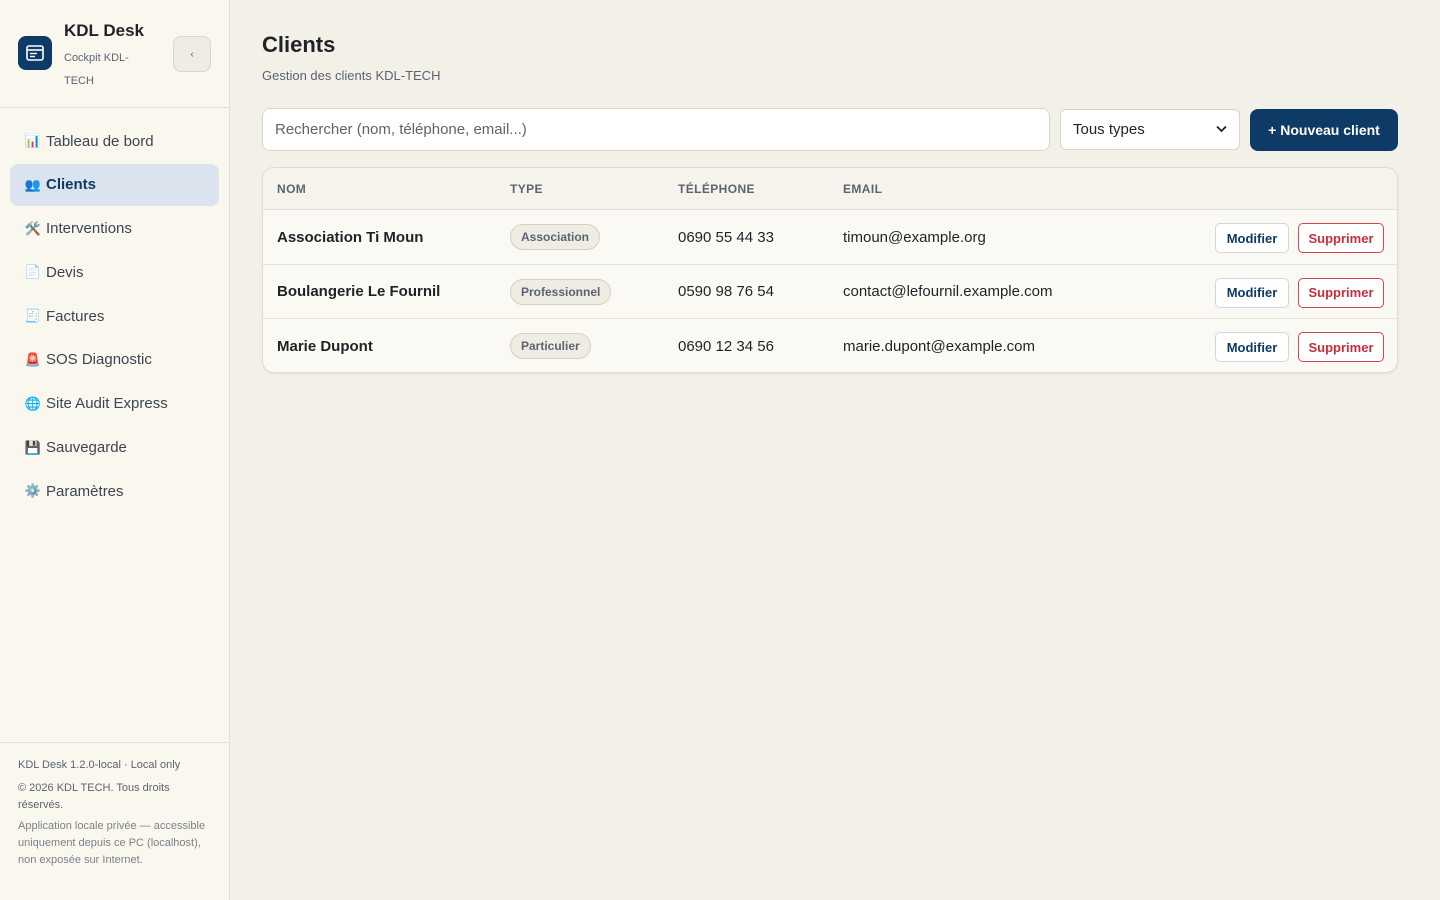 The width and height of the screenshot is (1440, 900). I want to click on sidebar-item-label: Paramètres, so click(85, 491).